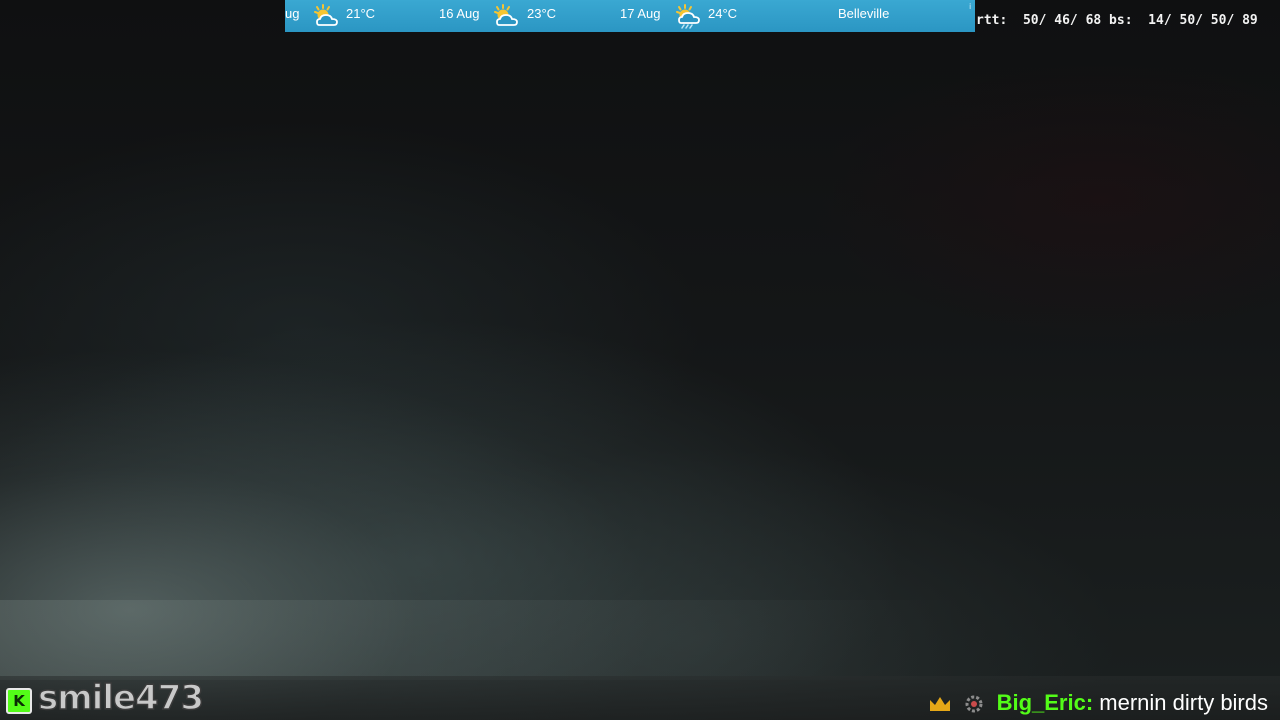 The height and width of the screenshot is (720, 1280). Describe the element at coordinates (974, 704) in the screenshot. I see `gear-badge-icon` at that location.